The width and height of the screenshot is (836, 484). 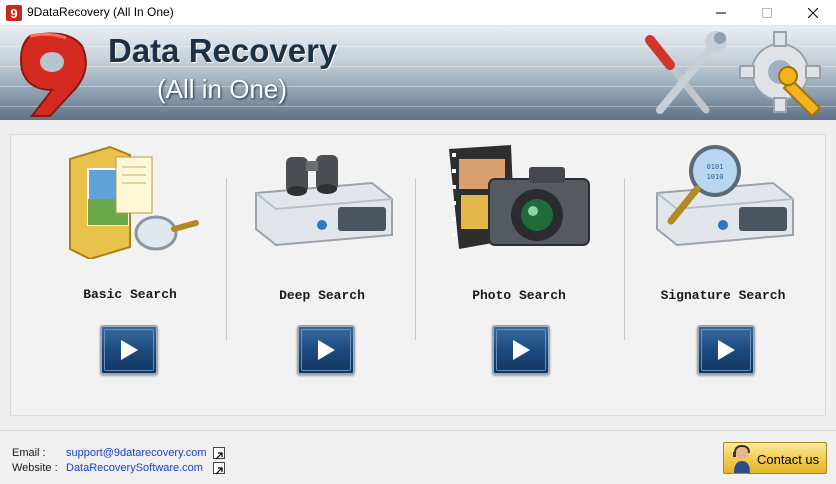 I want to click on signature-search-start-button, so click(x=726, y=350).